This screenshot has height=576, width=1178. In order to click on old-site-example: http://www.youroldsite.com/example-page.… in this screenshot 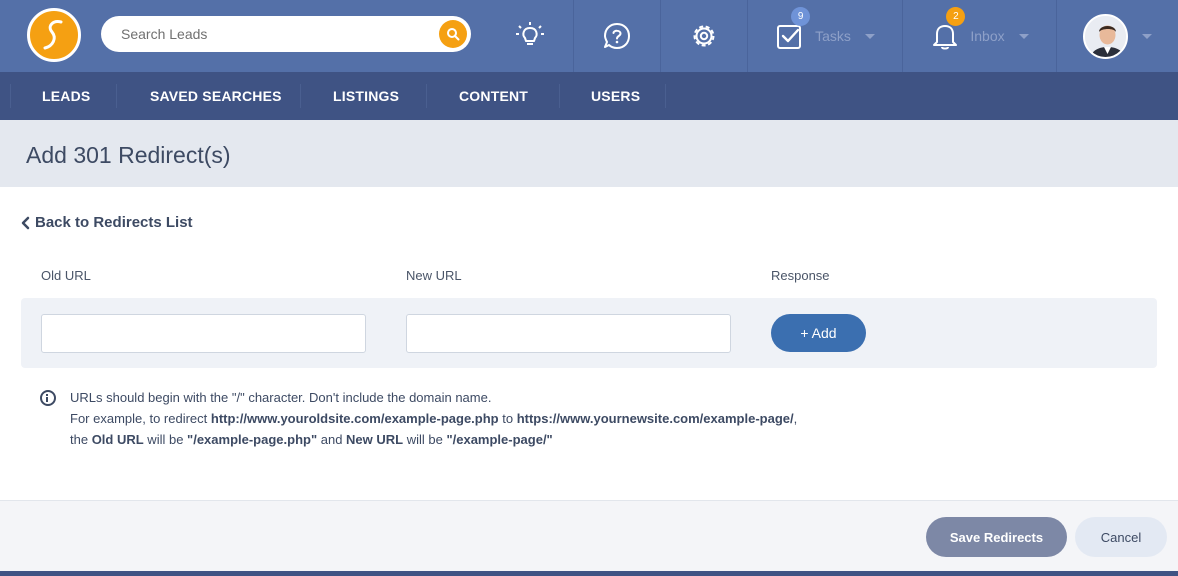, I will do `click(354, 418)`.